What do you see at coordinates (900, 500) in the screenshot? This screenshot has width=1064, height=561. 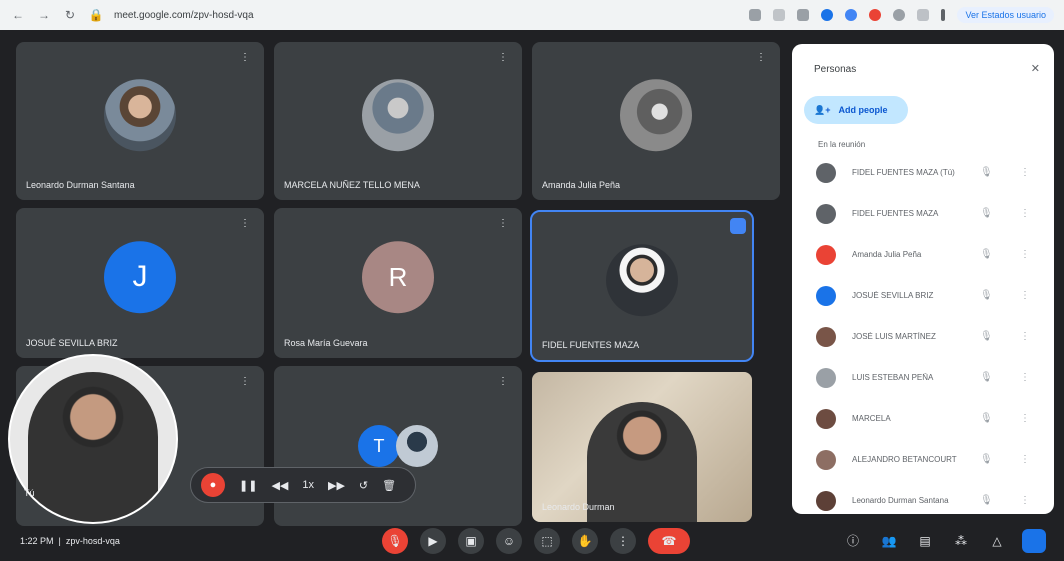 I see `participant-name: Leonardo Durman Santana` at bounding box center [900, 500].